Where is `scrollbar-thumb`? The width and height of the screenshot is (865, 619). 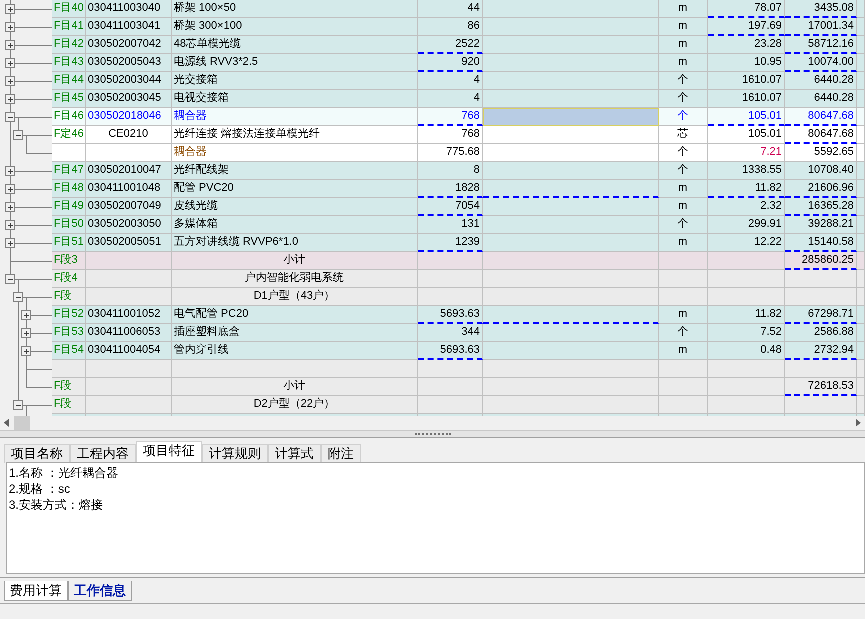 scrollbar-thumb is located at coordinates (22, 423).